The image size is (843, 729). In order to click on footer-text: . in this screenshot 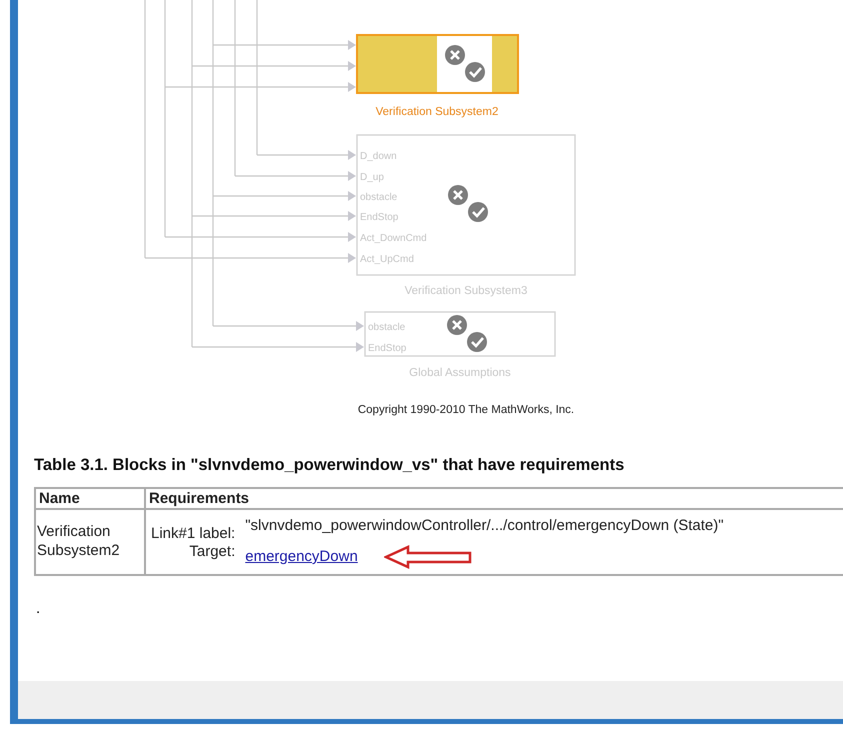, I will do `click(39, 608)`.